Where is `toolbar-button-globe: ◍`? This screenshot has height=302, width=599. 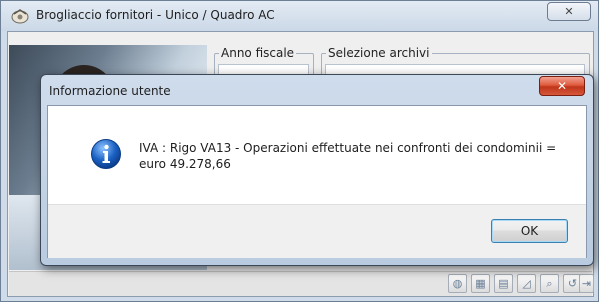 toolbar-button-globe: ◍ is located at coordinates (457, 283).